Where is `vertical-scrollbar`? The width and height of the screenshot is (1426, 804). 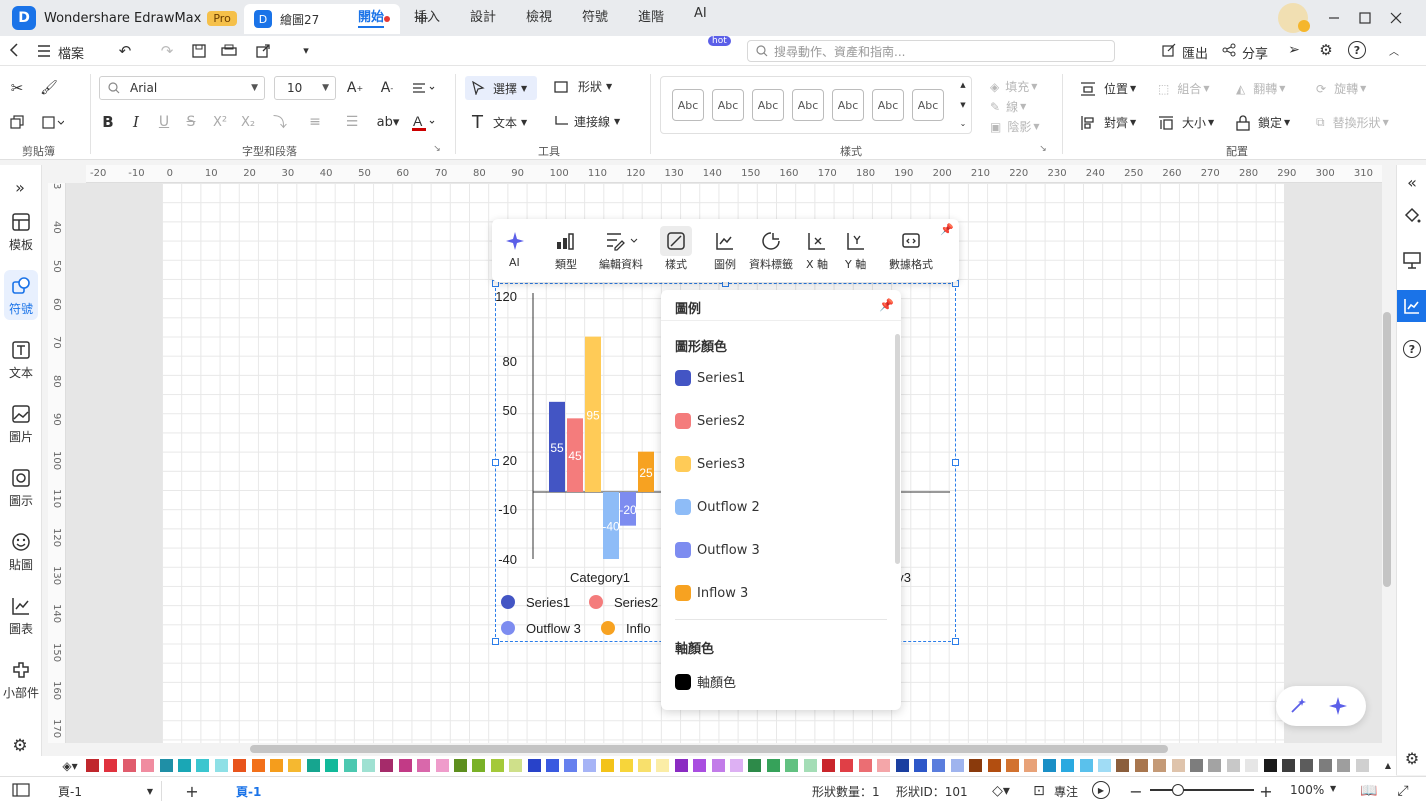 vertical-scrollbar is located at coordinates (1387, 449).